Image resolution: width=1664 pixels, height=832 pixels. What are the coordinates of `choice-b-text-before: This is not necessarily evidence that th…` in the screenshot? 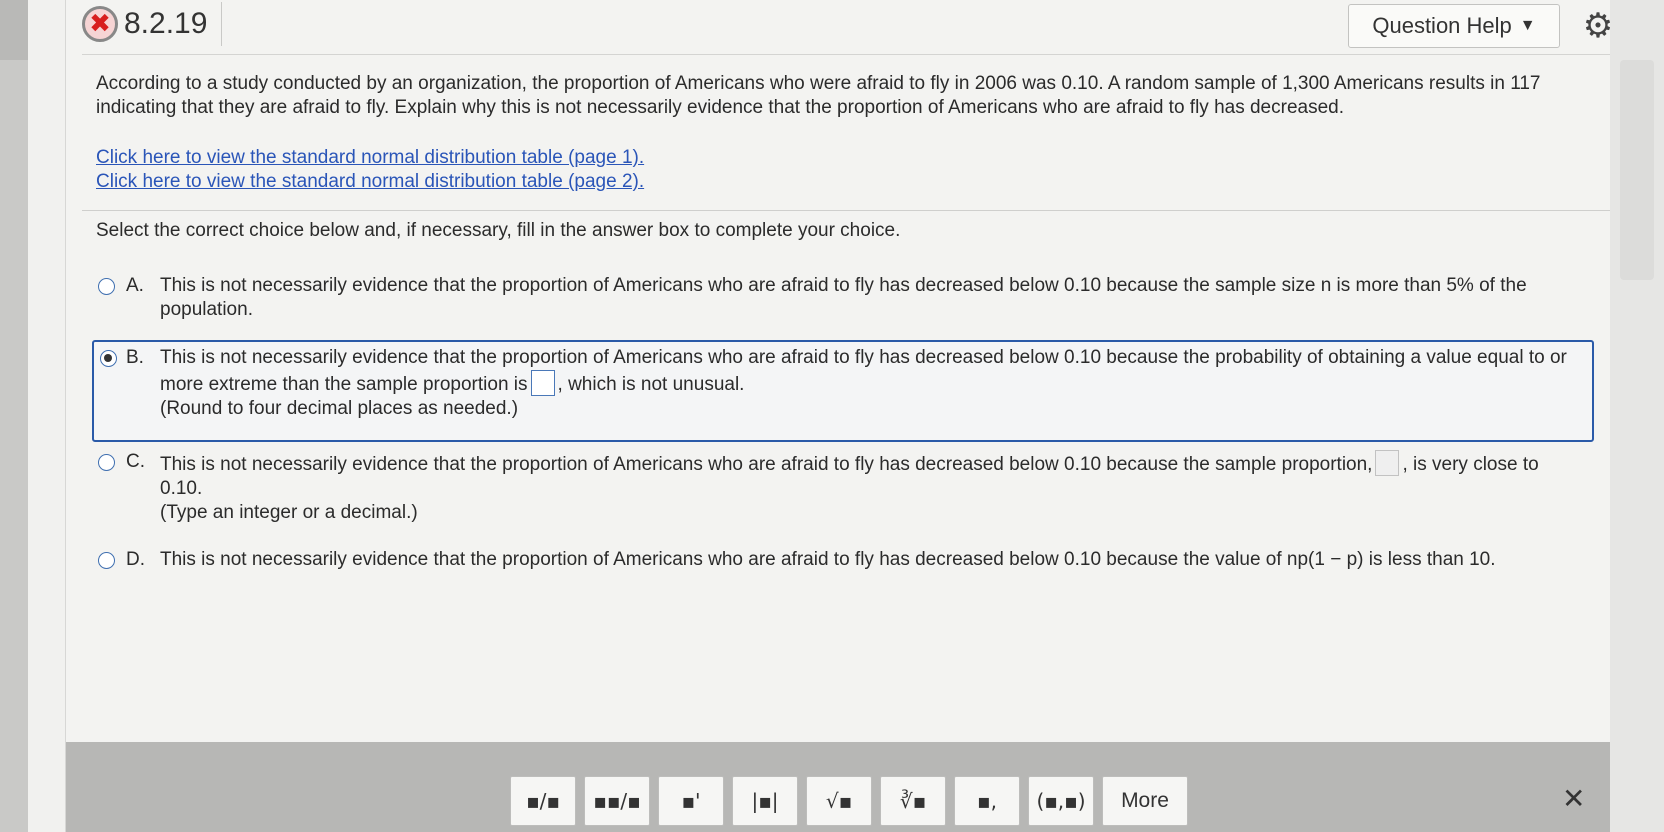 It's located at (863, 371).